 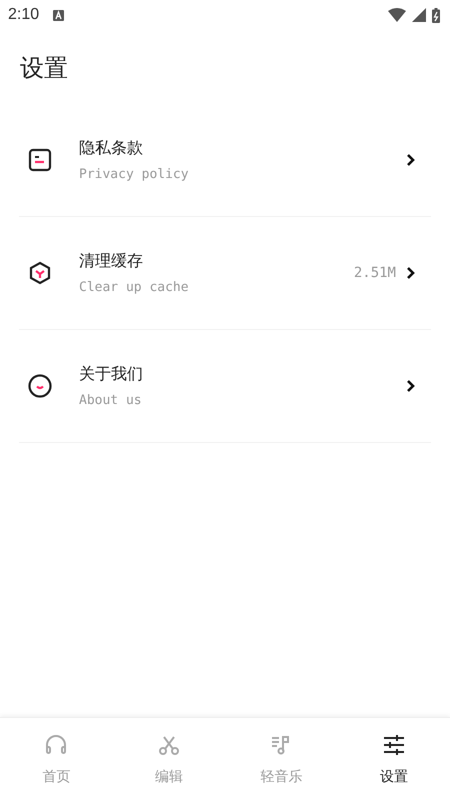 What do you see at coordinates (44, 68) in the screenshot?
I see `page-title: 设置` at bounding box center [44, 68].